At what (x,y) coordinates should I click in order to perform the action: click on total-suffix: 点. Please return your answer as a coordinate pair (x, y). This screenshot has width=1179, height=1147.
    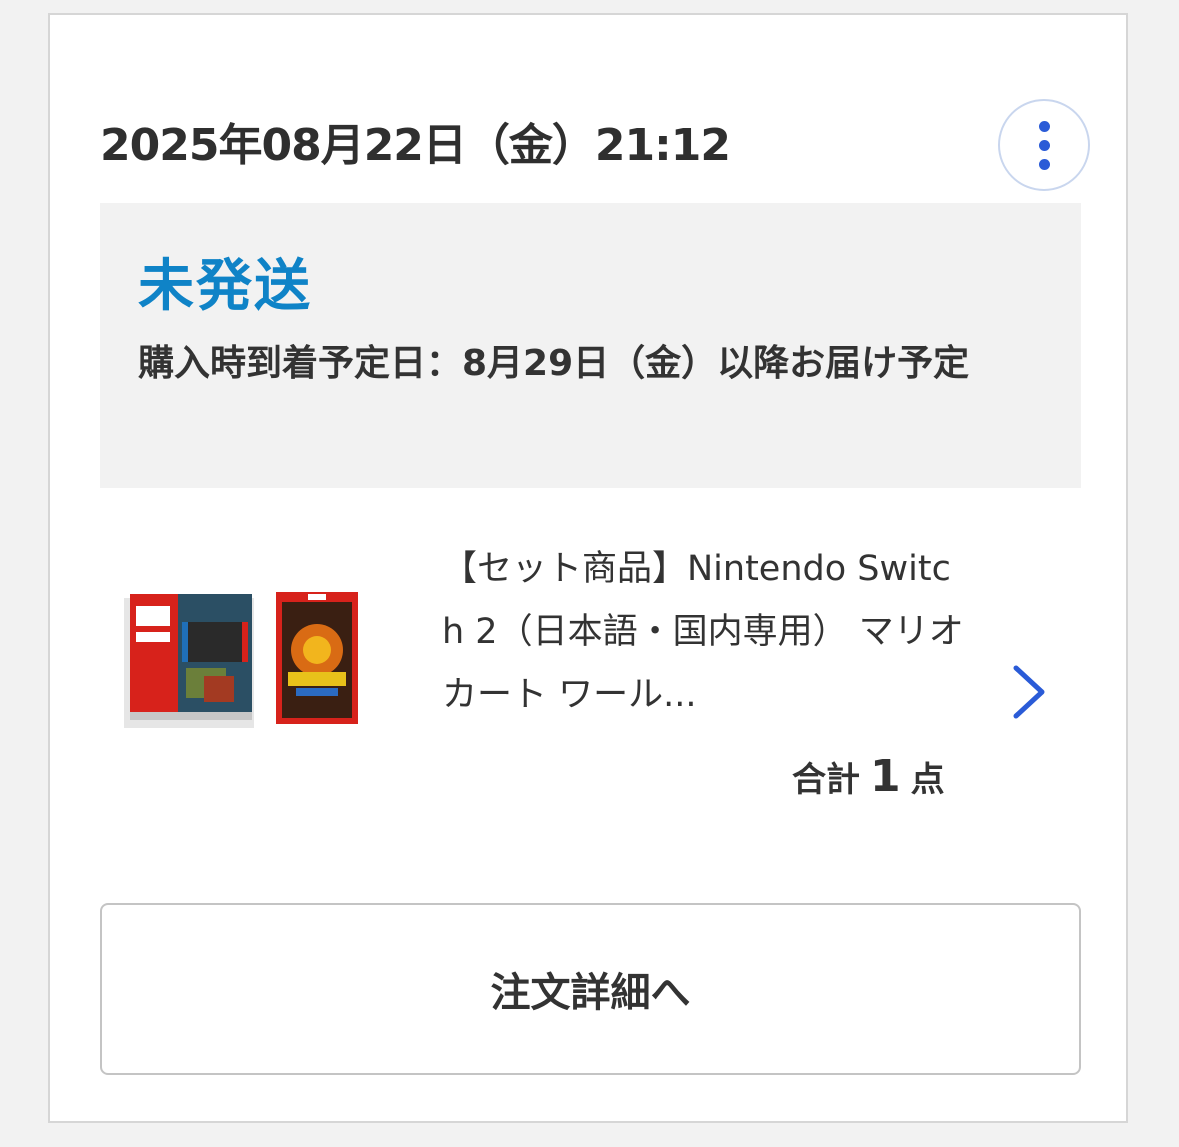
    Looking at the image, I should click on (927, 780).